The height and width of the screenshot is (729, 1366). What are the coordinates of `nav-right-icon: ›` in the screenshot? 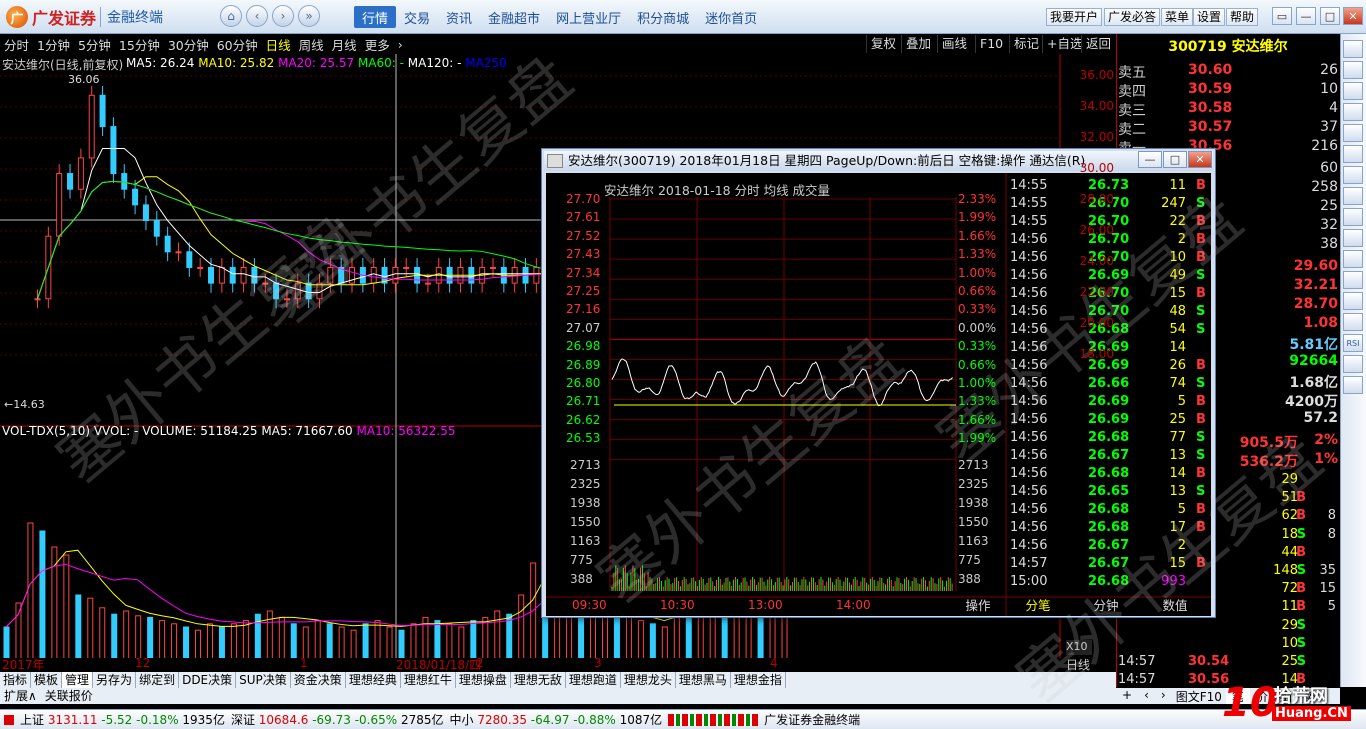 It's located at (1163, 696).